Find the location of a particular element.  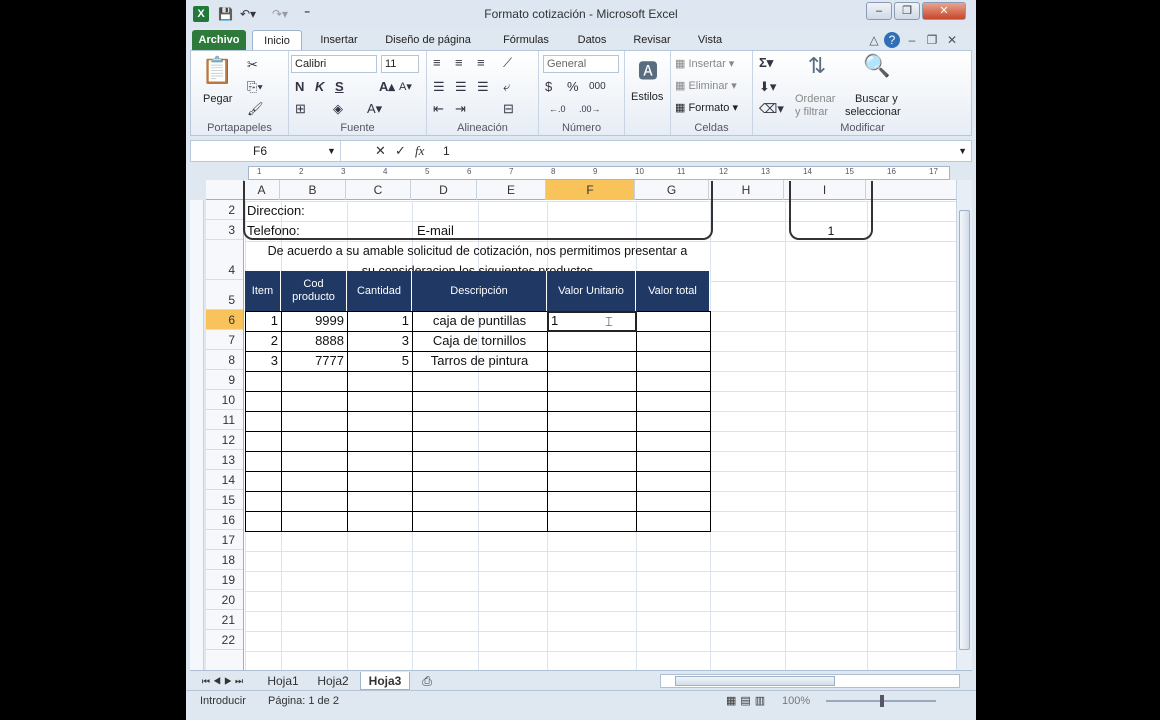

tab-diseno-pagina: Diseño de página is located at coordinates (428, 40).